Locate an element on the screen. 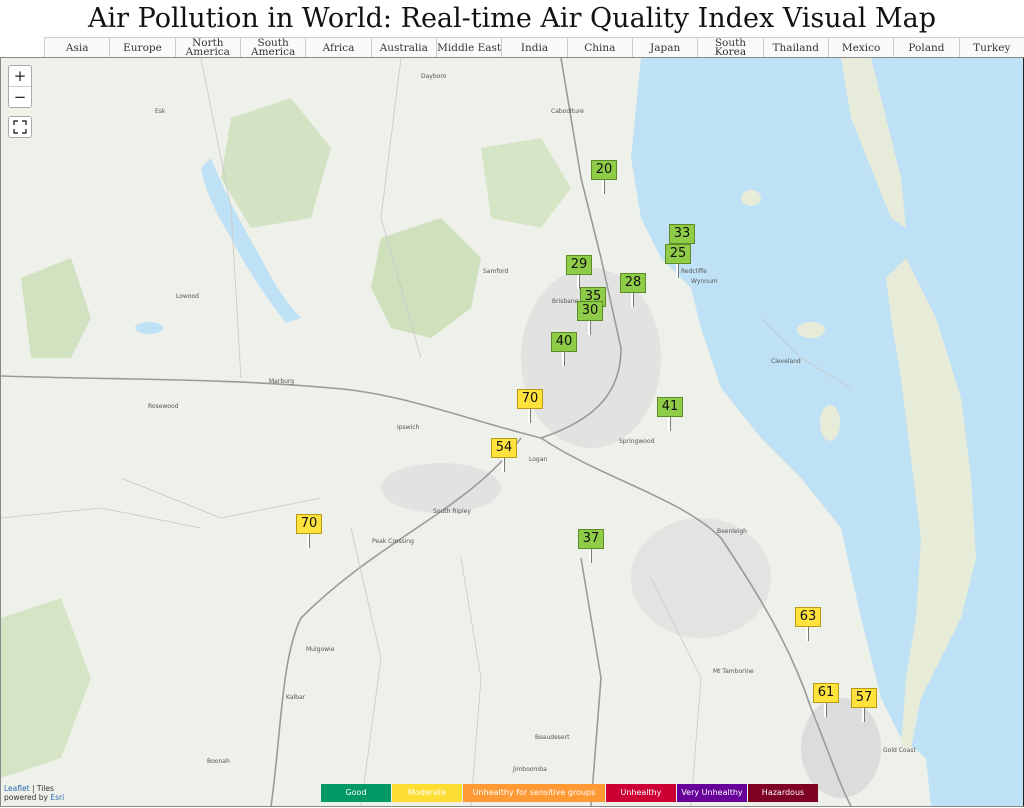 The height and width of the screenshot is (808, 1024). place-label: Mulgowie is located at coordinates (320, 649).